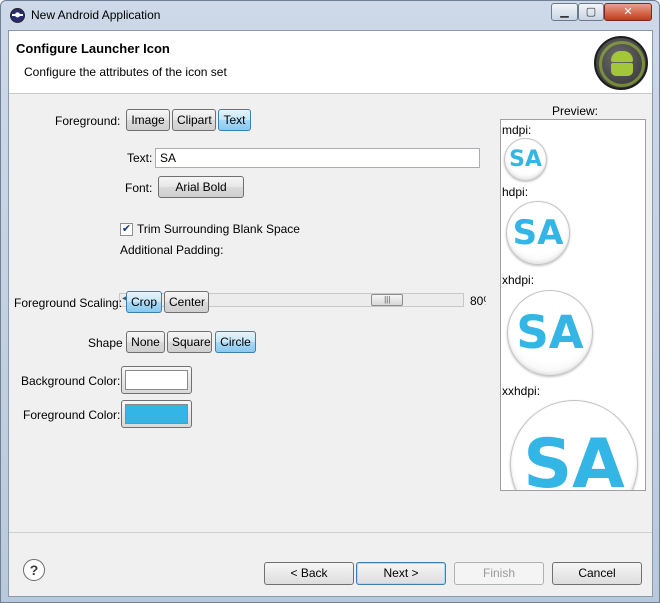 The height and width of the screenshot is (603, 660). I want to click on scaling-center-button: Center, so click(186, 302).